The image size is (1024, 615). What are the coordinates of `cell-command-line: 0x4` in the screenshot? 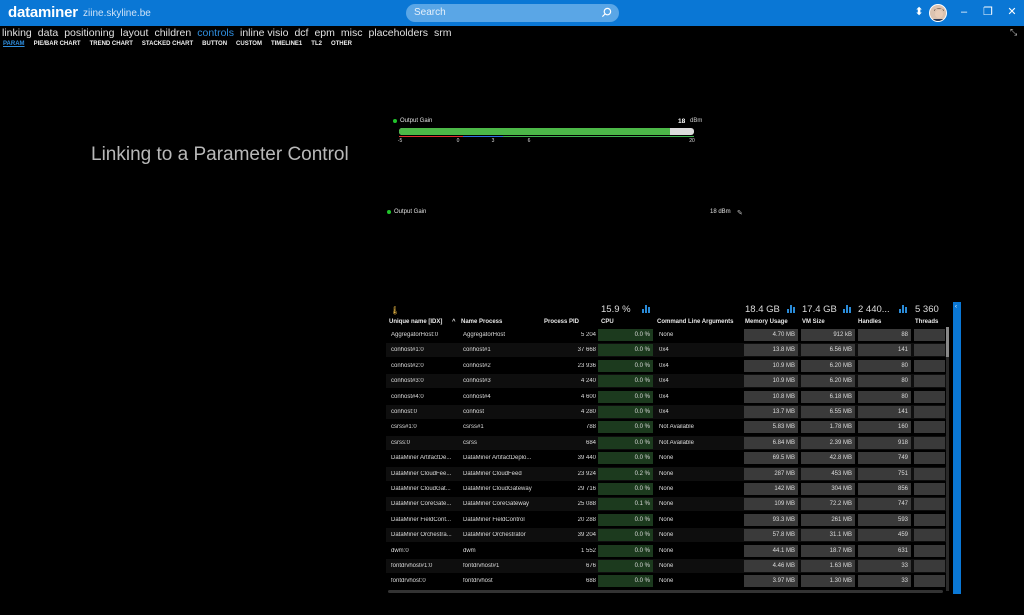 It's located at (699, 381).